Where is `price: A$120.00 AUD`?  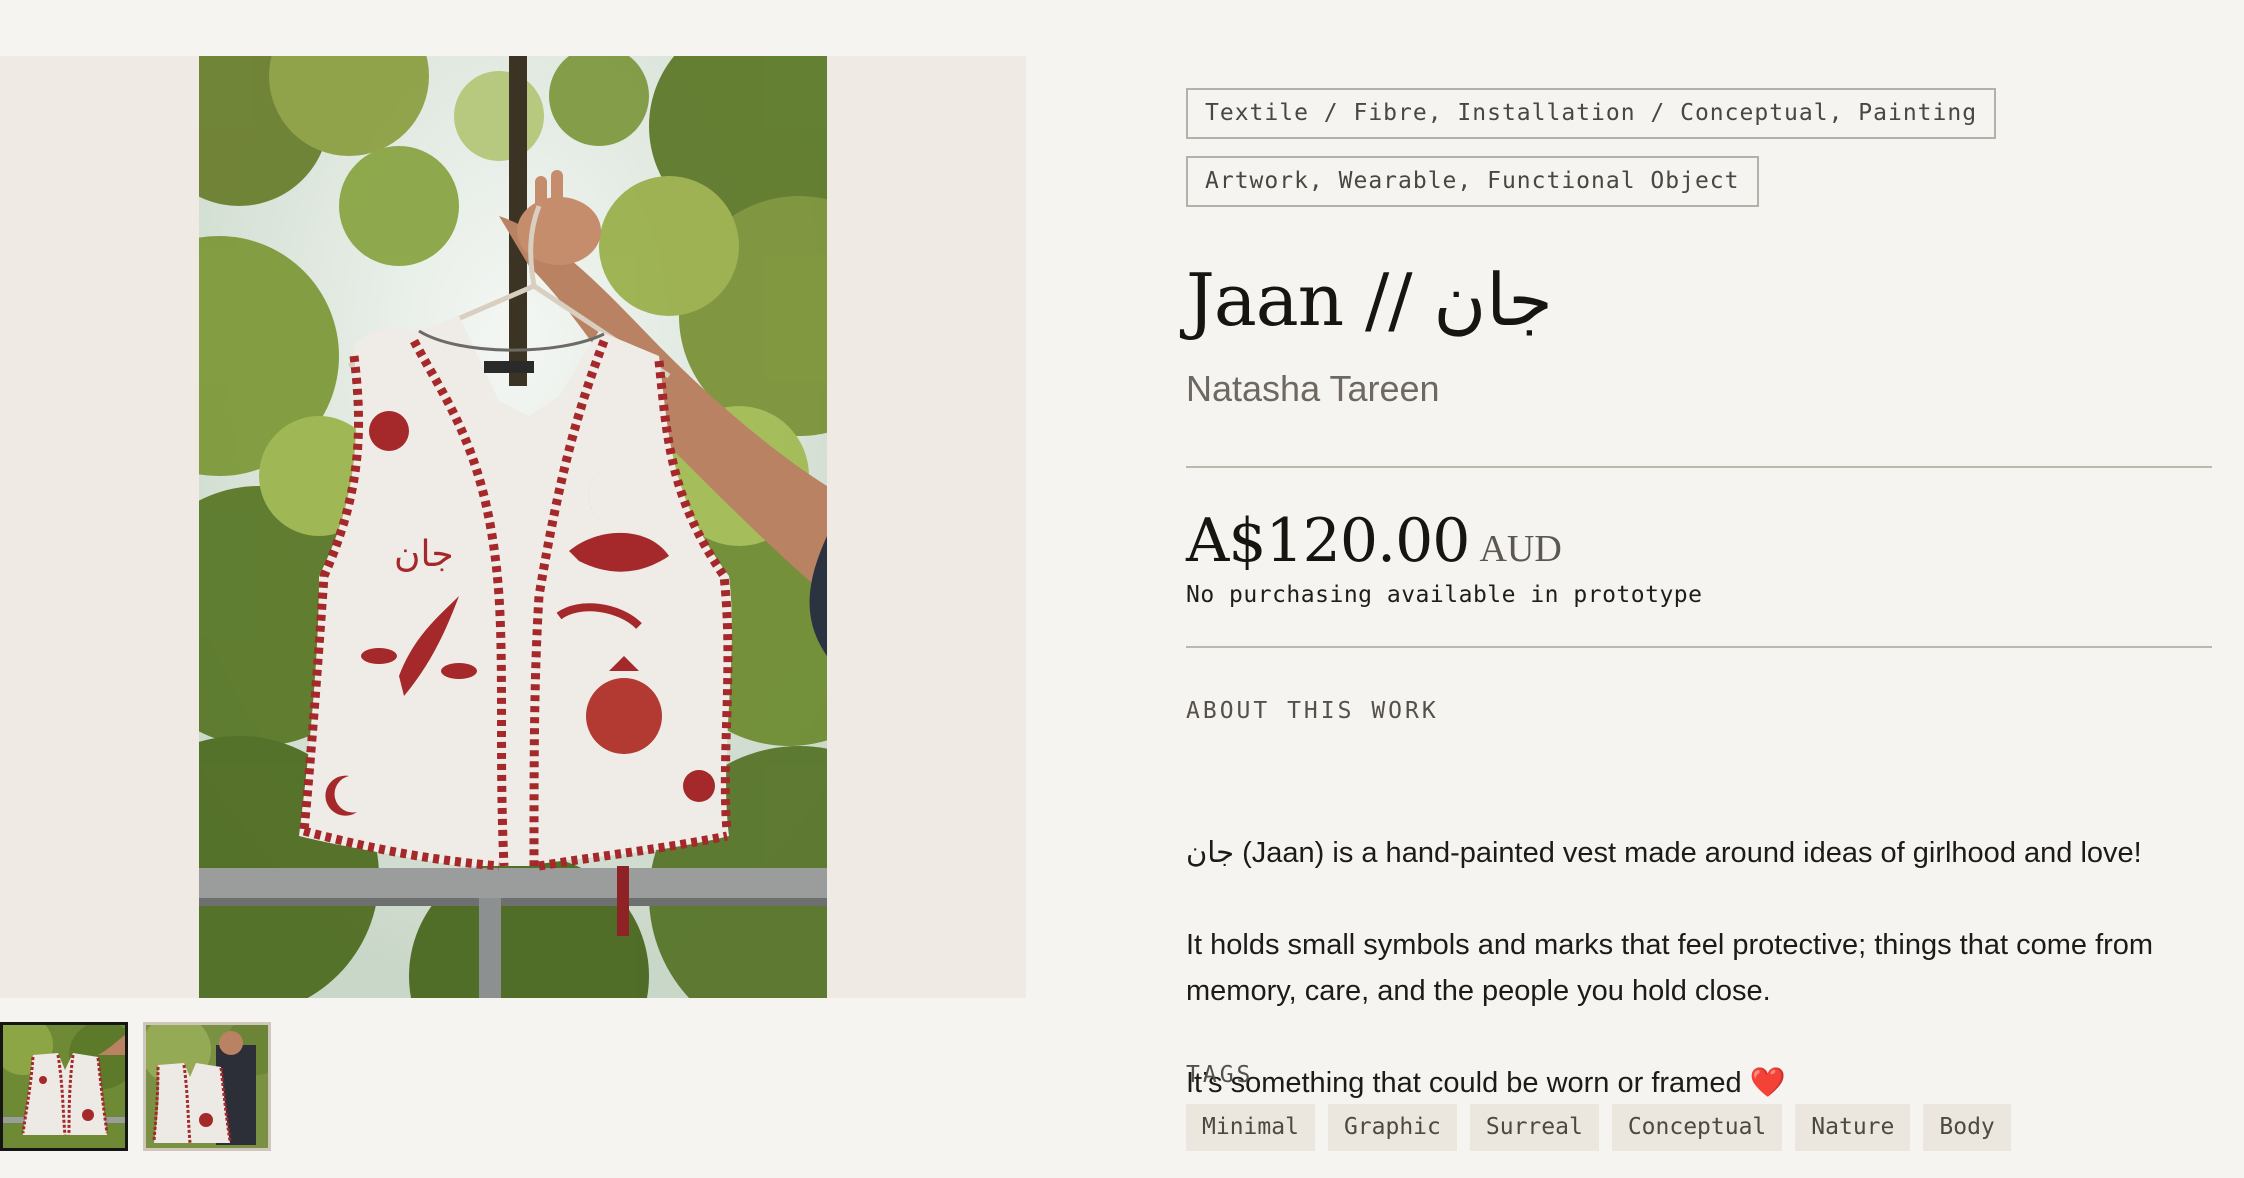 price: A$120.00 AUD is located at coordinates (1374, 541).